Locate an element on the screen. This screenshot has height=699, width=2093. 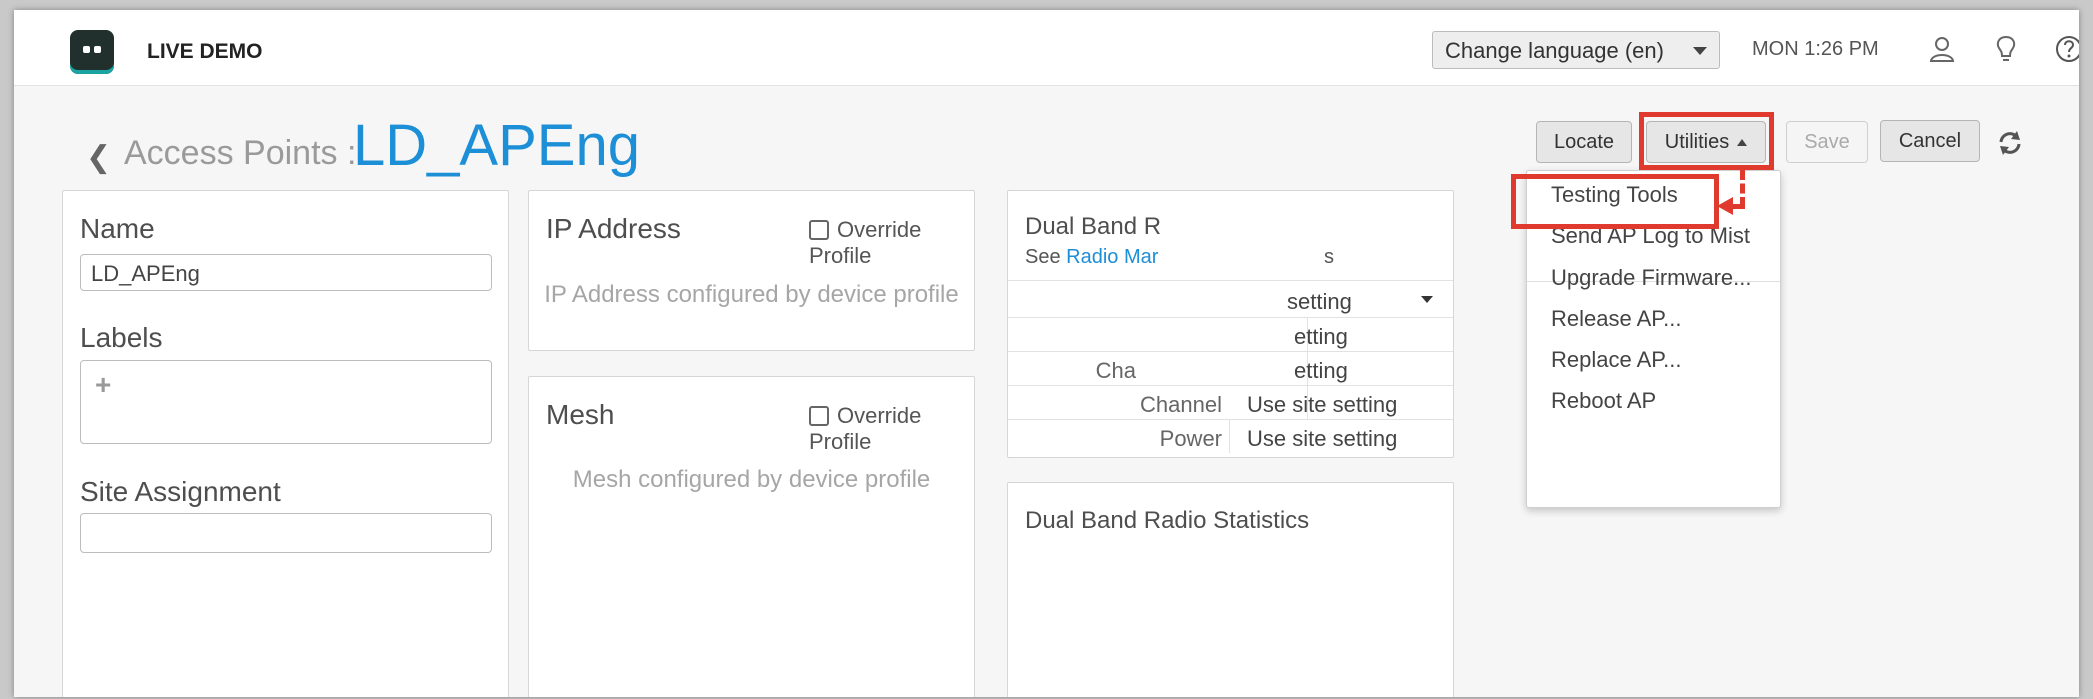
org-name: LIVE DEMO is located at coordinates (205, 52).